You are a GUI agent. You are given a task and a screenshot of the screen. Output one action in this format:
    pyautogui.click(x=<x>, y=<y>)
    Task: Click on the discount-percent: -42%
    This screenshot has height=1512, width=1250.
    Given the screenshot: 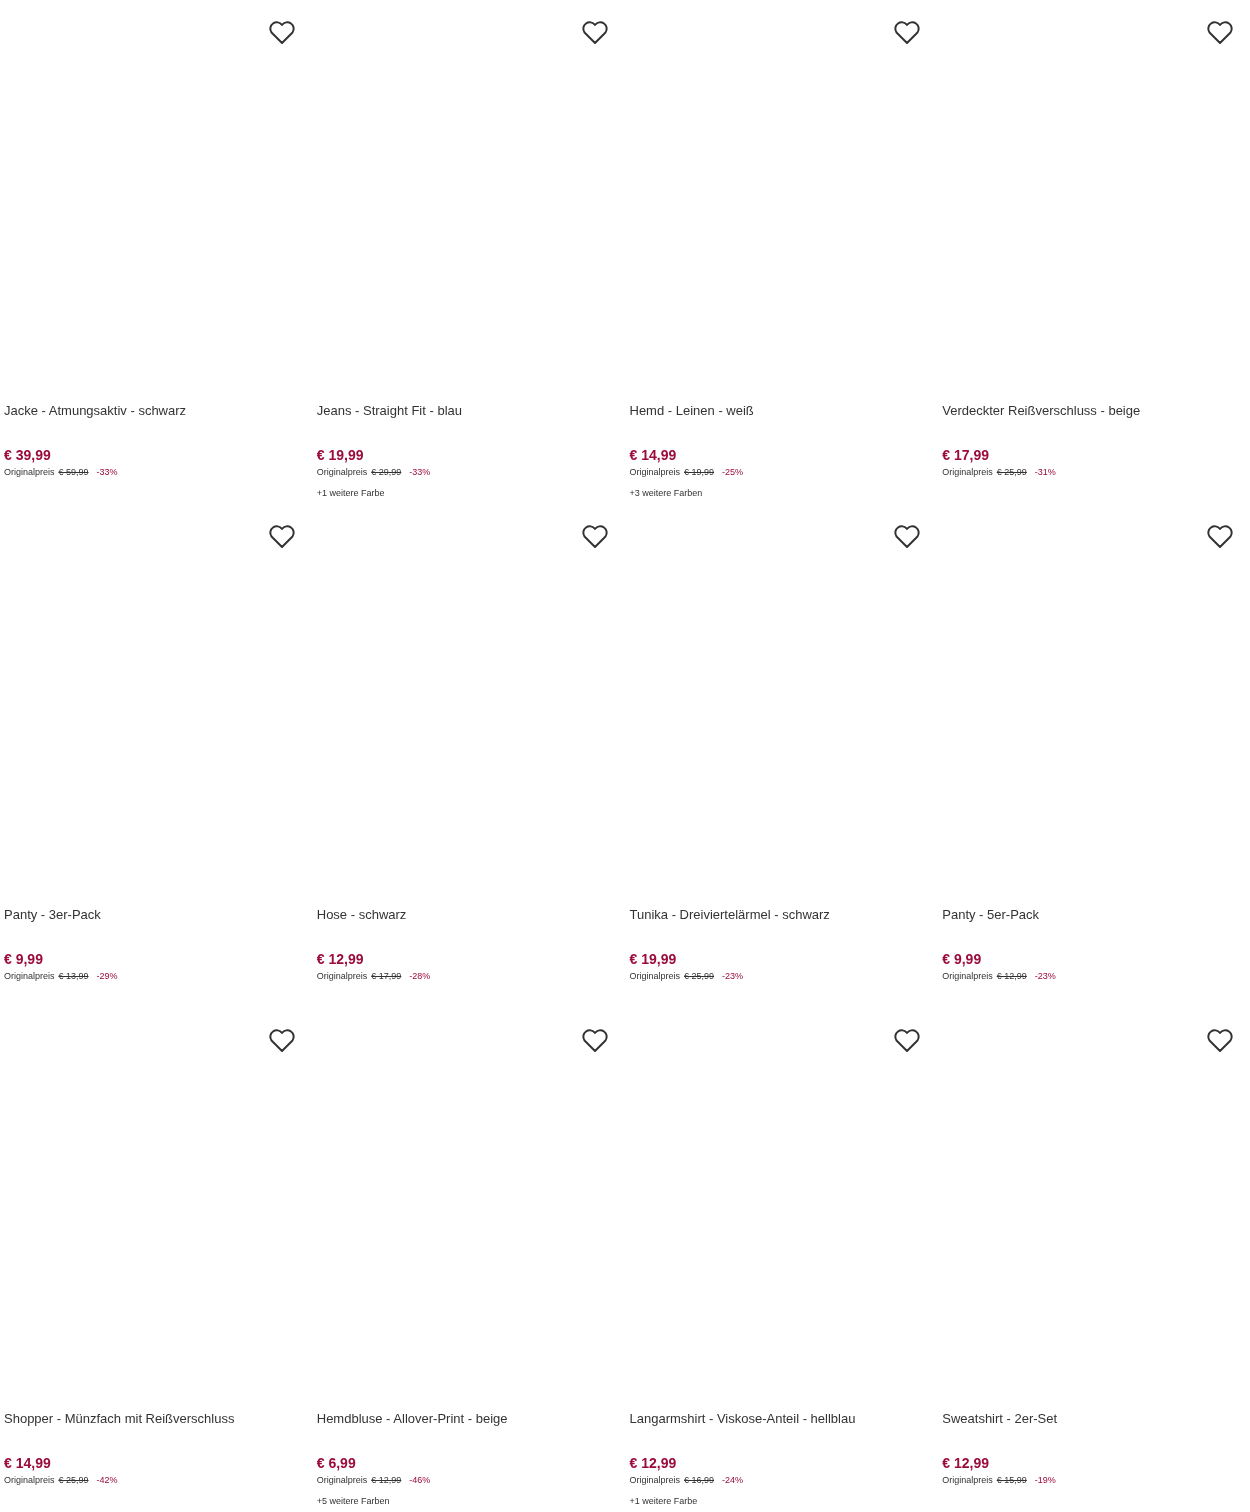 What is the action you would take?
    pyautogui.click(x=107, y=1480)
    